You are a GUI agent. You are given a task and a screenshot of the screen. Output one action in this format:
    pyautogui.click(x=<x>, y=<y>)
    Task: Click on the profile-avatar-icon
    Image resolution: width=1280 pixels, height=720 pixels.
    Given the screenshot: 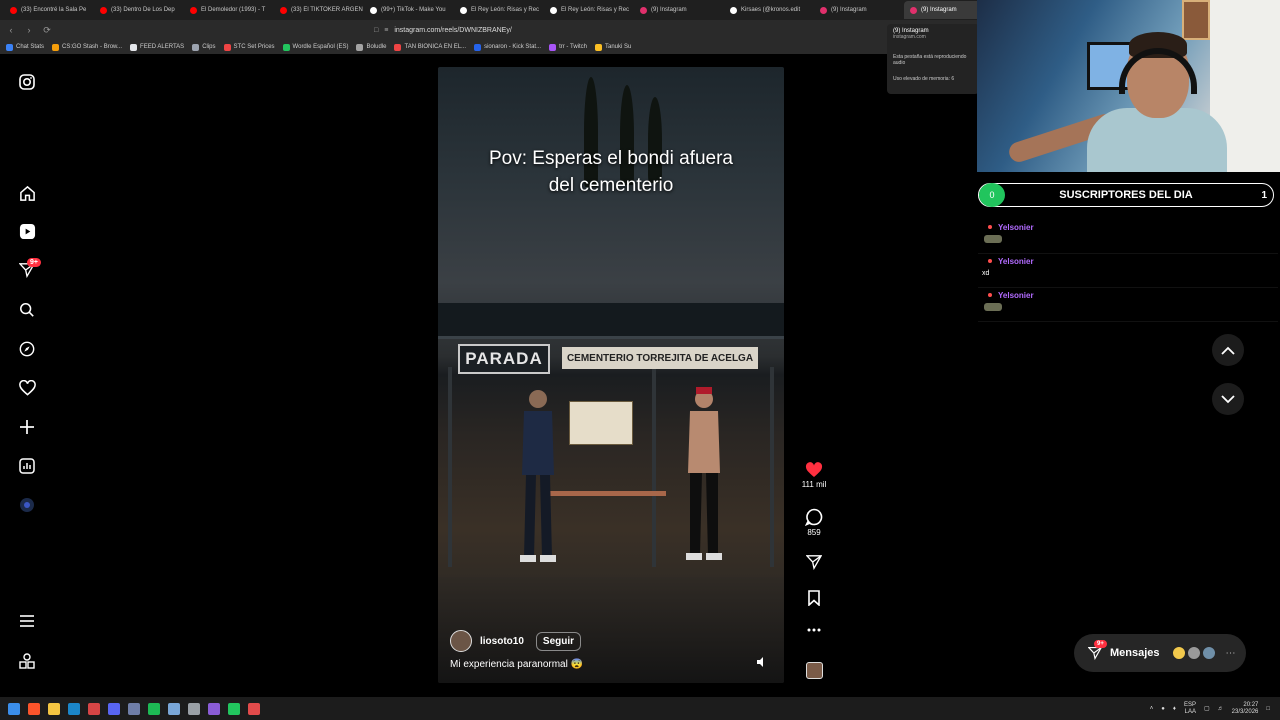 What is the action you would take?
    pyautogui.click(x=27, y=505)
    